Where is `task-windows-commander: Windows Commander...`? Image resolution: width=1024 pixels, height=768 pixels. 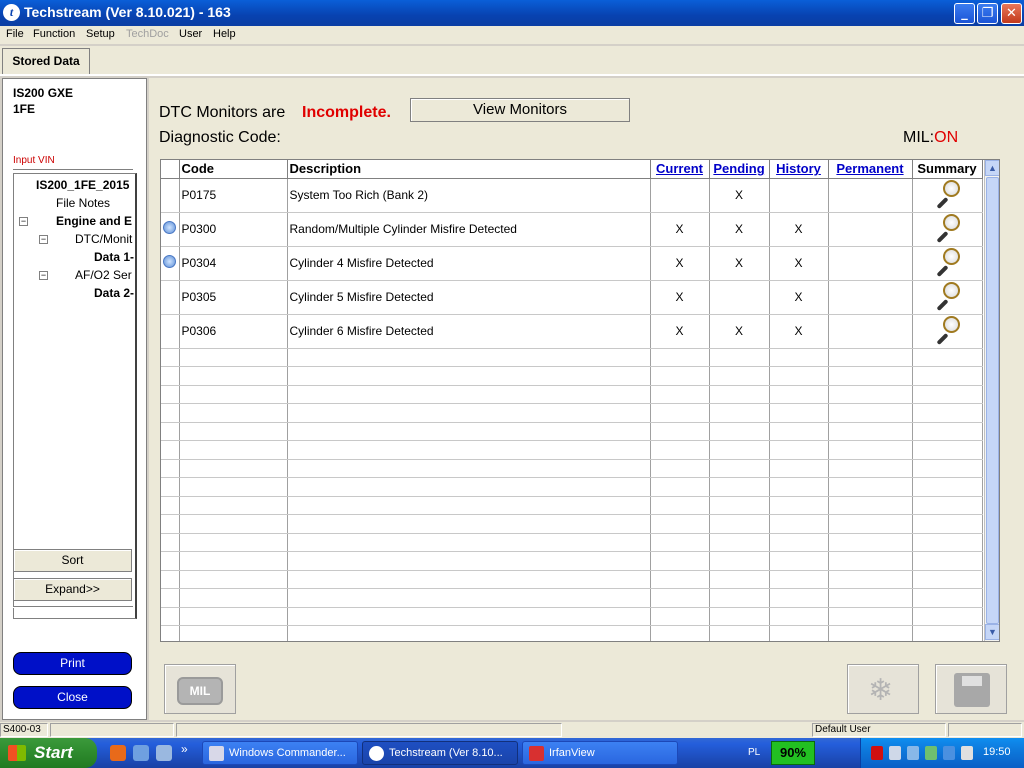 task-windows-commander: Windows Commander... is located at coordinates (280, 753).